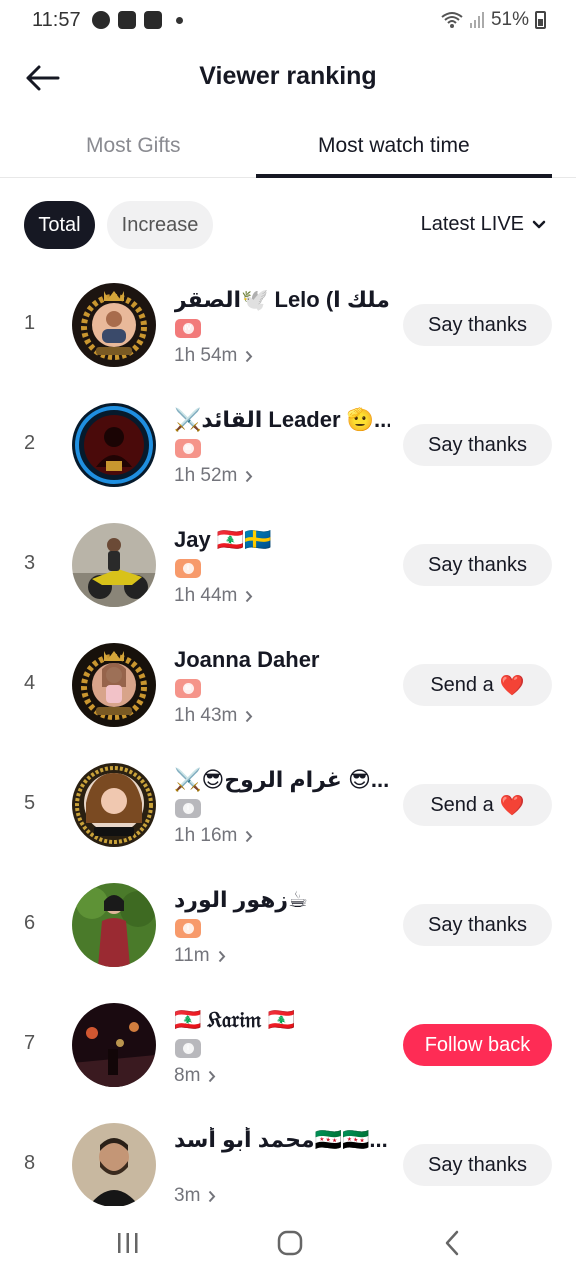 The height and width of the screenshot is (1280, 576). I want to click on tab-bar: Most Gifts Most watch time, so click(288, 150).